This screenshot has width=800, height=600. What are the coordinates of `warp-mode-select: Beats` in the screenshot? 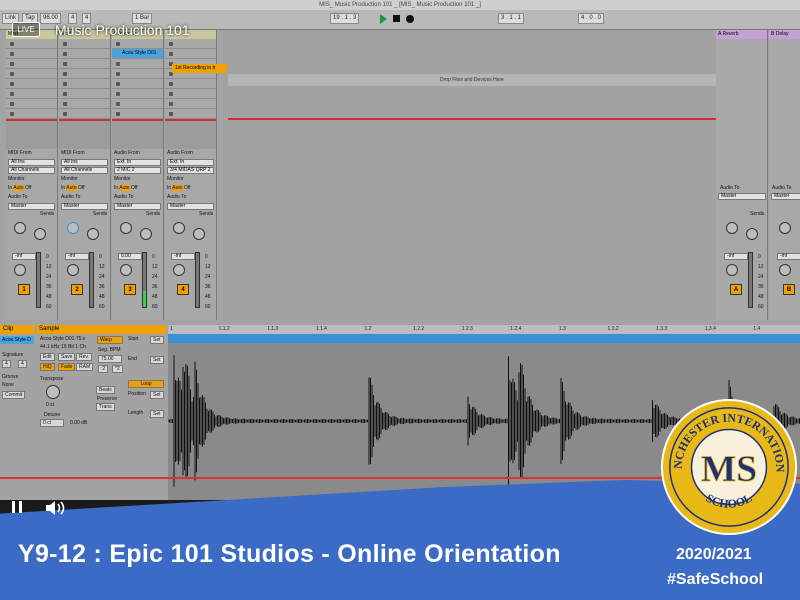 It's located at (105, 390).